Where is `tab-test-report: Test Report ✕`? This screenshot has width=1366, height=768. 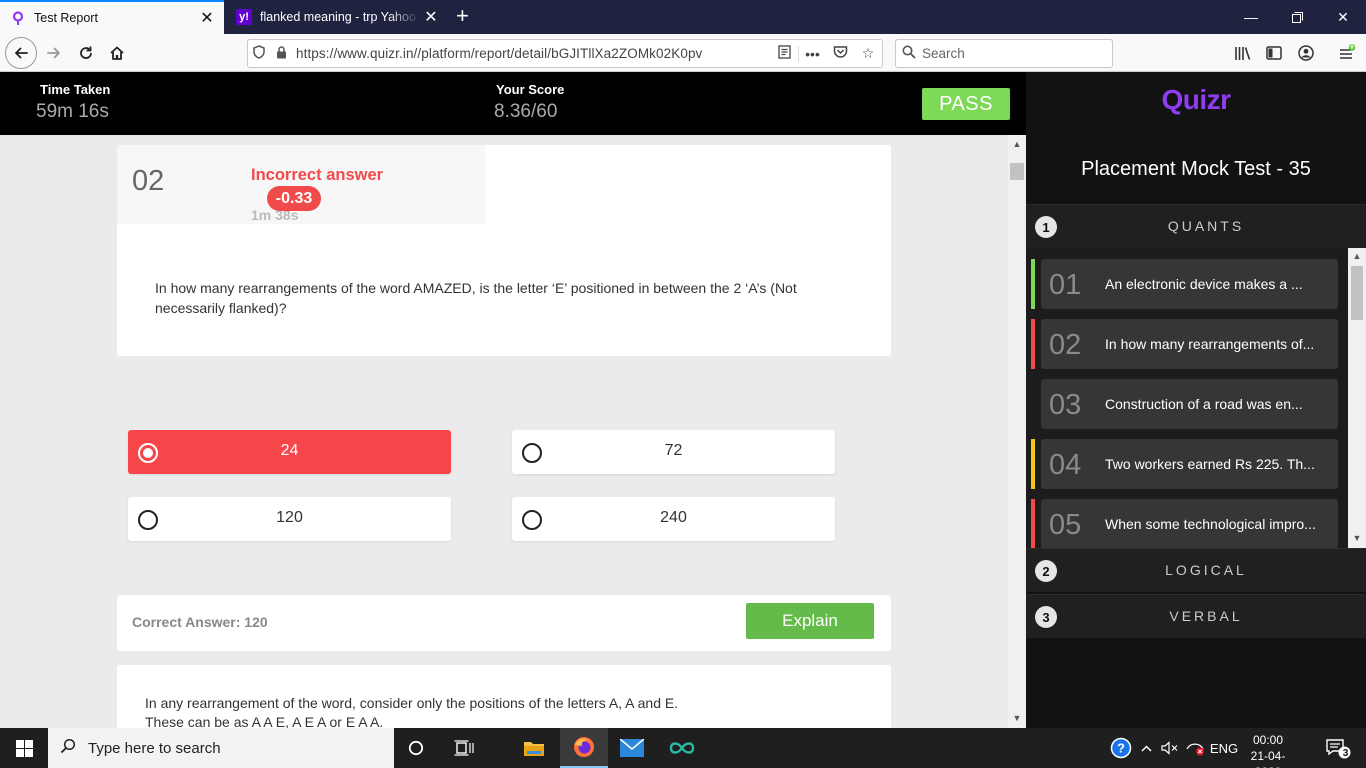
tab-test-report: Test Report ✕ is located at coordinates (112, 17).